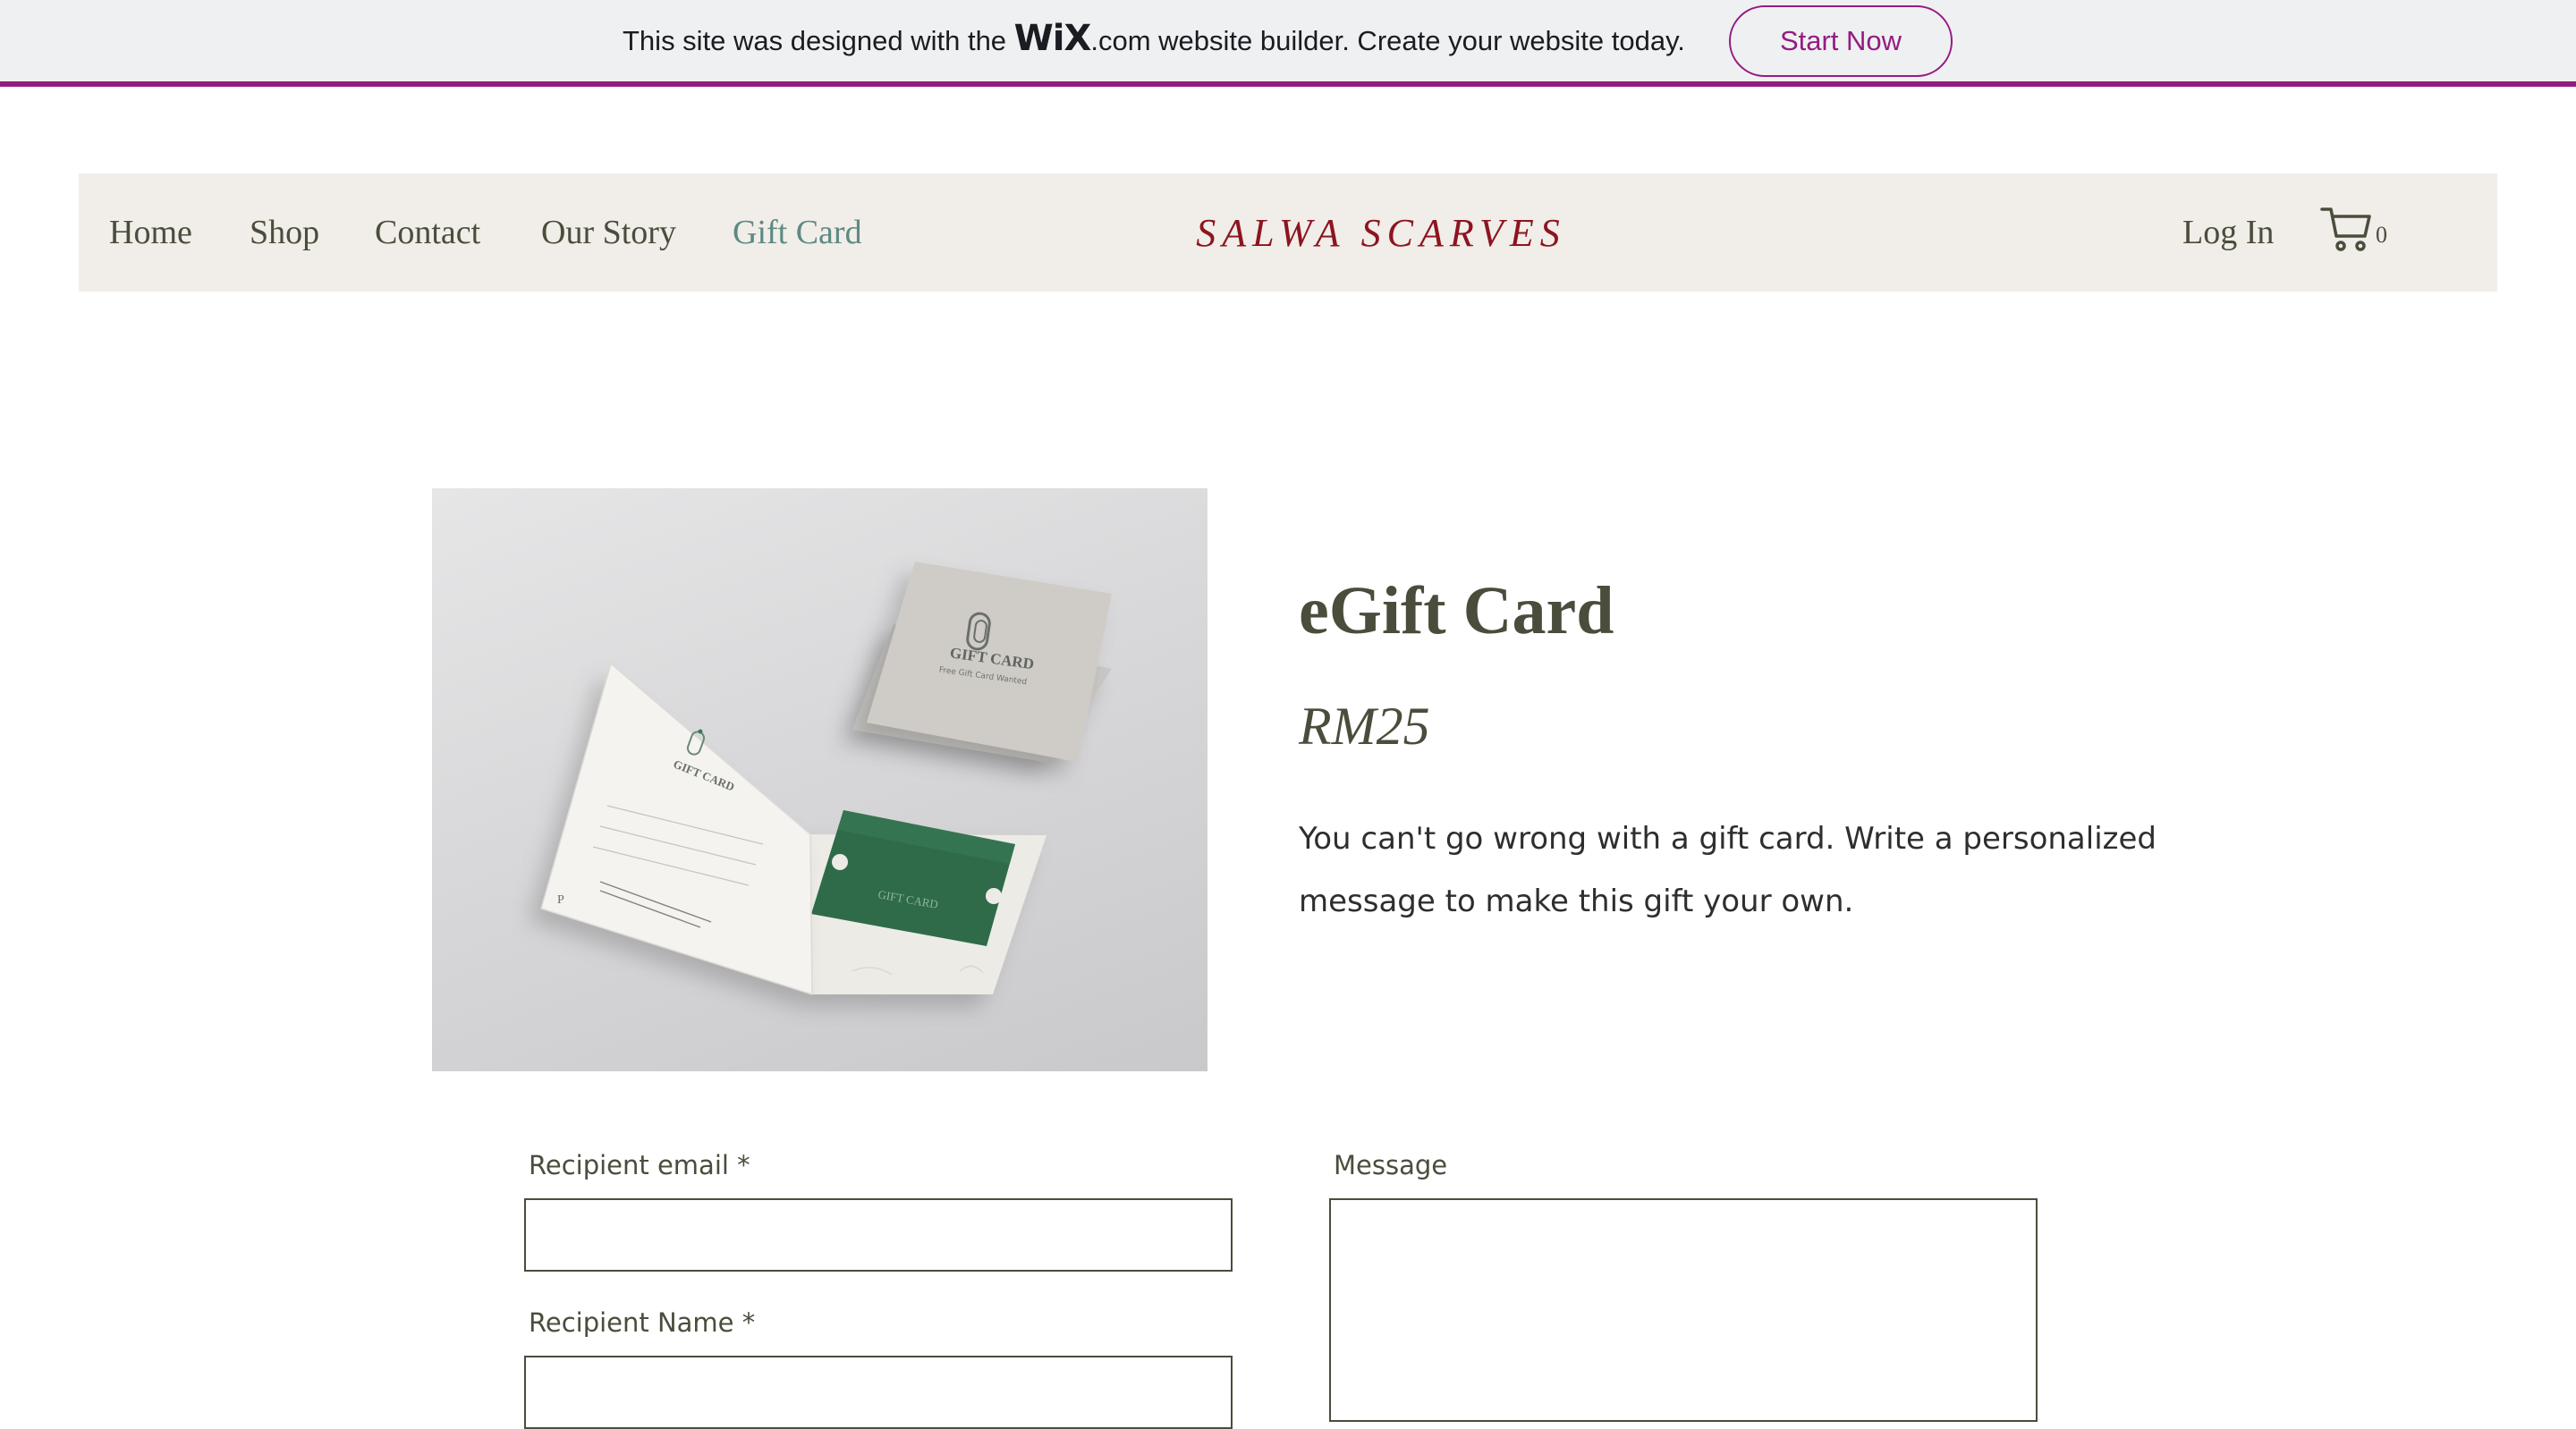 The width and height of the screenshot is (2576, 1429). What do you see at coordinates (427, 232) in the screenshot?
I see `nav-item-contact: Contact` at bounding box center [427, 232].